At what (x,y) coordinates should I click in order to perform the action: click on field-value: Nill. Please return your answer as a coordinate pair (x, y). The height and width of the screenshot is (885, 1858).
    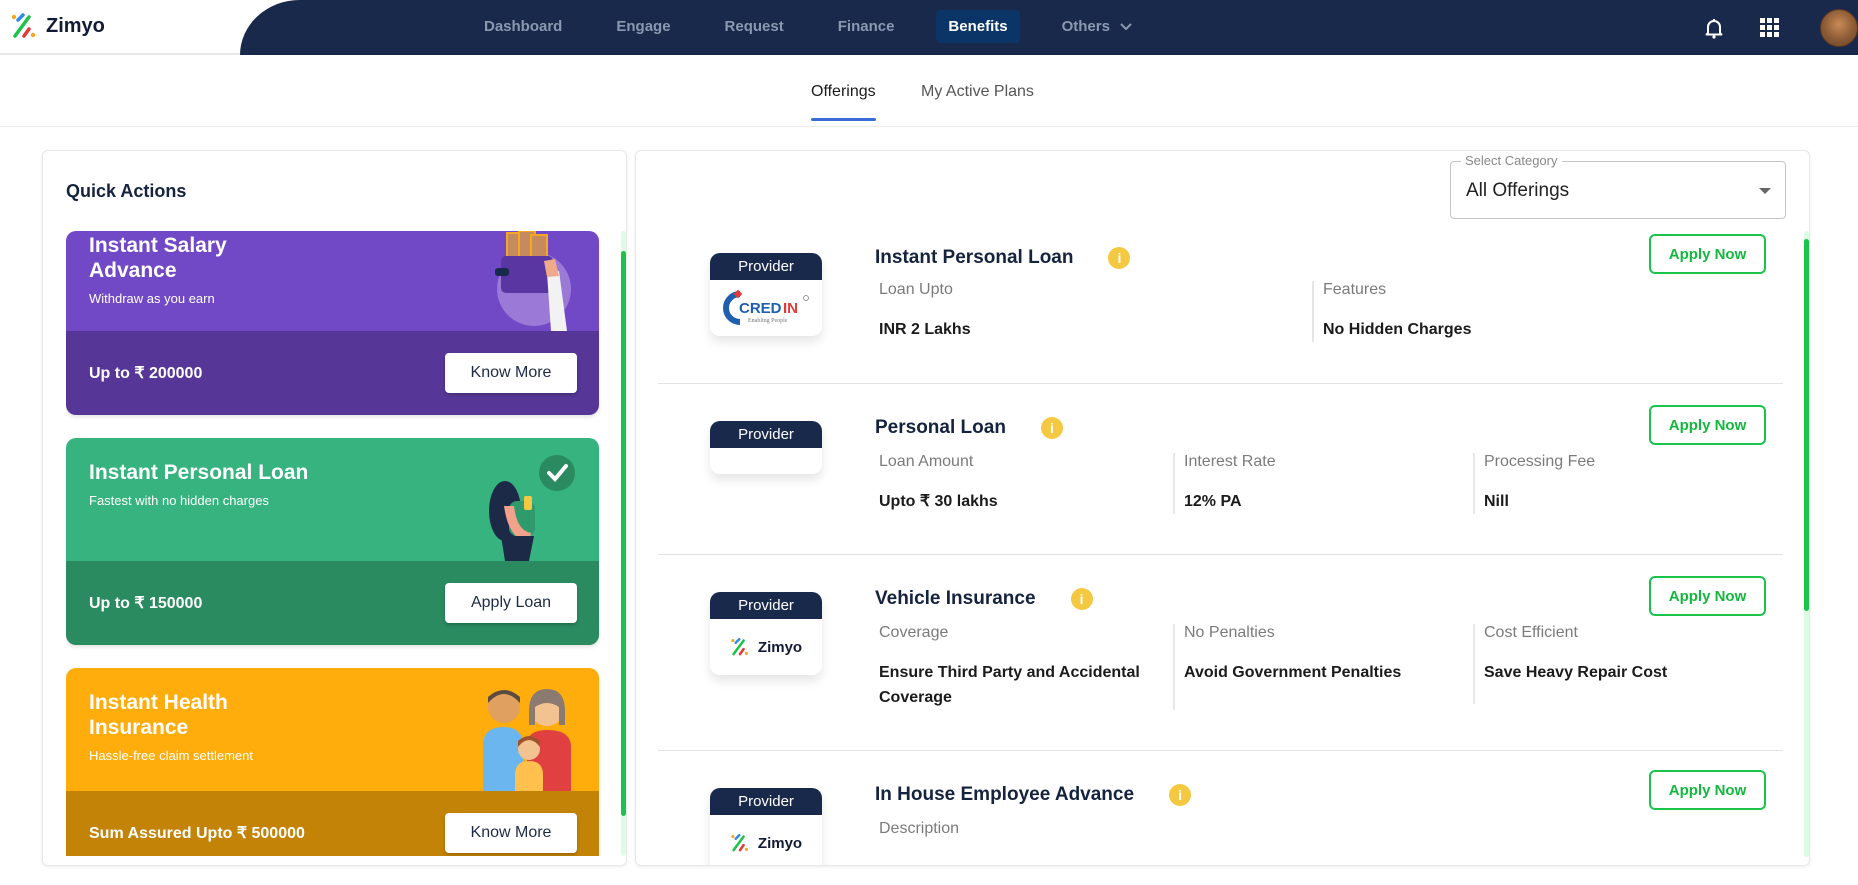
    Looking at the image, I should click on (1496, 501).